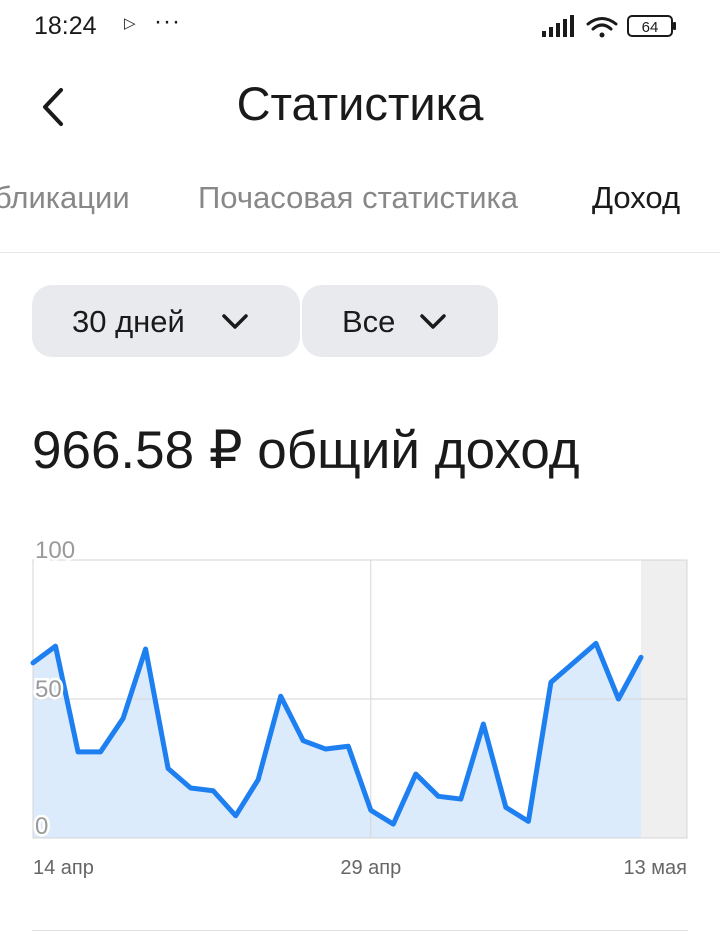  What do you see at coordinates (558, 26) in the screenshot?
I see `signal-icon` at bounding box center [558, 26].